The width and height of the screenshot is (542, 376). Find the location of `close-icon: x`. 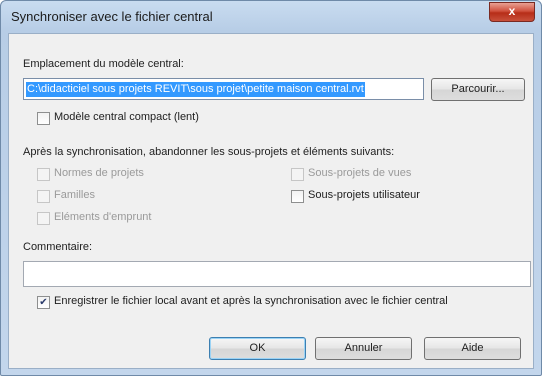

close-icon: x is located at coordinates (512, 11).